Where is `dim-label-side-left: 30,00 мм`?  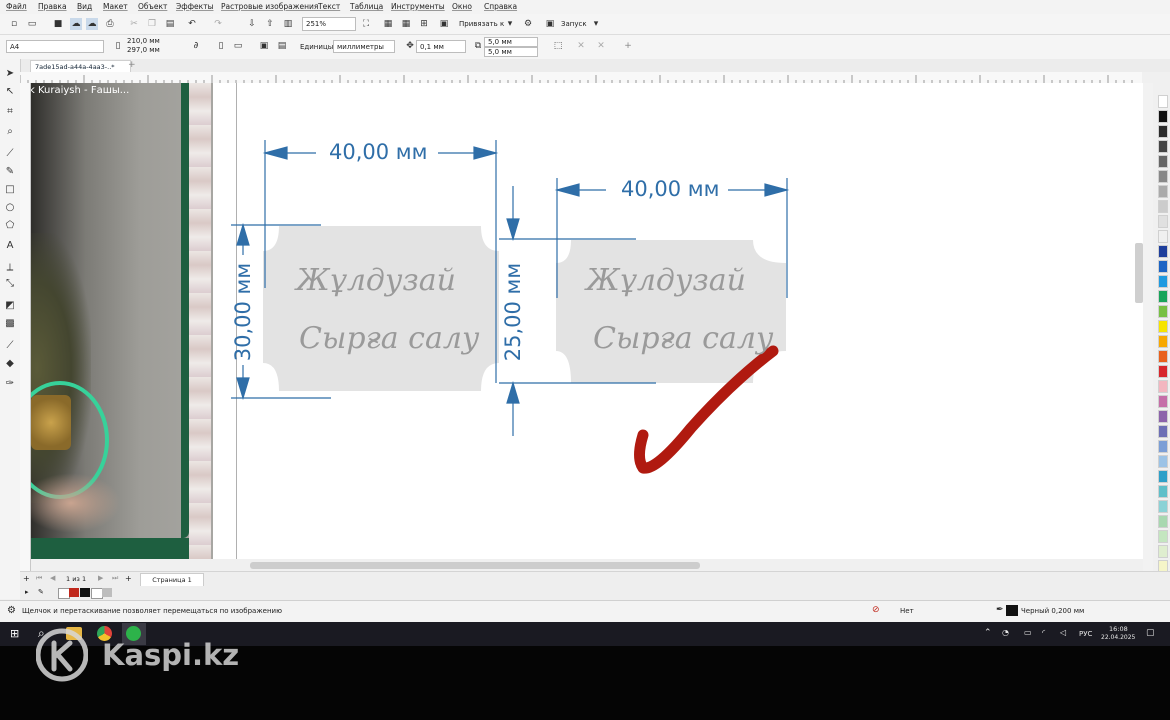
dim-label-side-left: 30,00 мм is located at coordinates (243, 312).